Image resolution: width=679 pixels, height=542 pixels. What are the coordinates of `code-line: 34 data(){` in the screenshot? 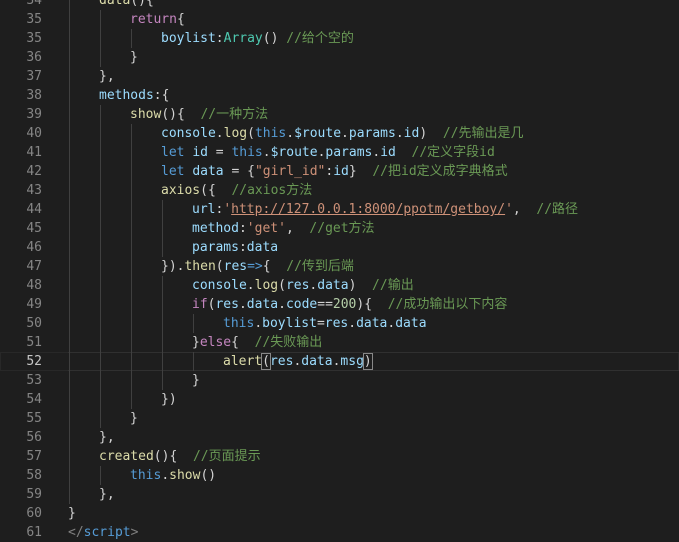 It's located at (339, 5).